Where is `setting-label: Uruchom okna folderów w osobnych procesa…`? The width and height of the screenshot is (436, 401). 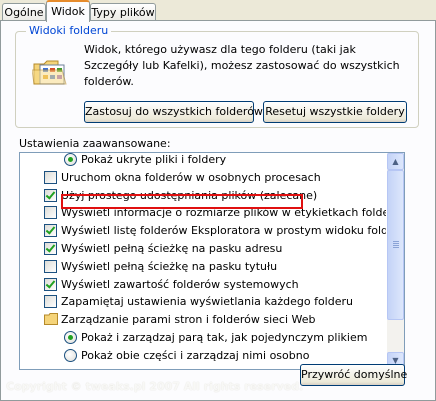
setting-label: Uruchom okna folderów w osobnych procesa… is located at coordinates (191, 177).